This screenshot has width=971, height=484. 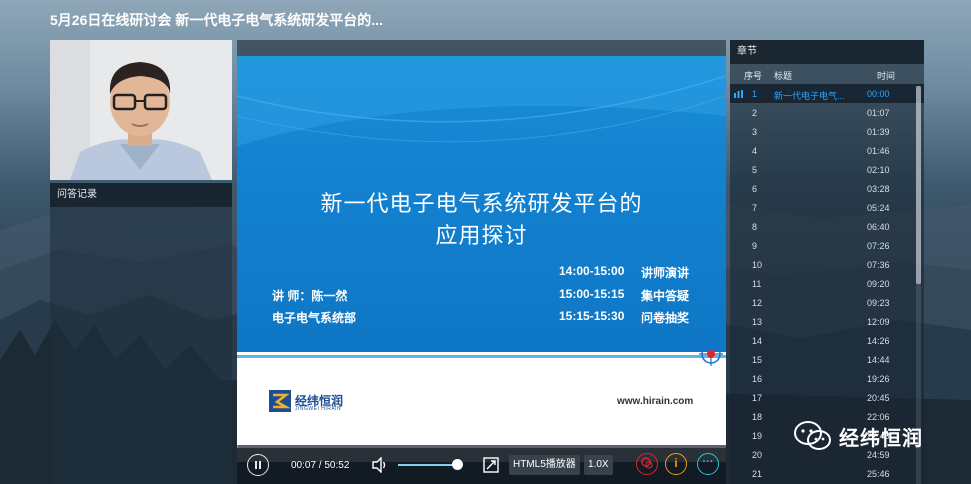 I want to click on chapter-index: 10, so click(x=757, y=265).